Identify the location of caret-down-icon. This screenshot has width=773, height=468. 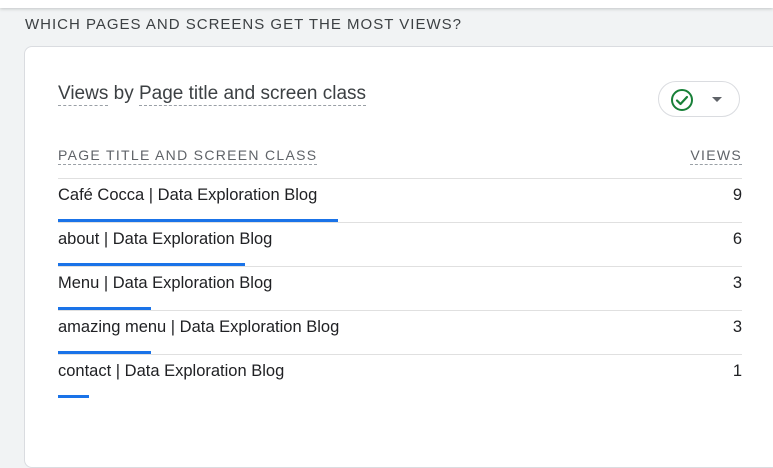
(717, 99).